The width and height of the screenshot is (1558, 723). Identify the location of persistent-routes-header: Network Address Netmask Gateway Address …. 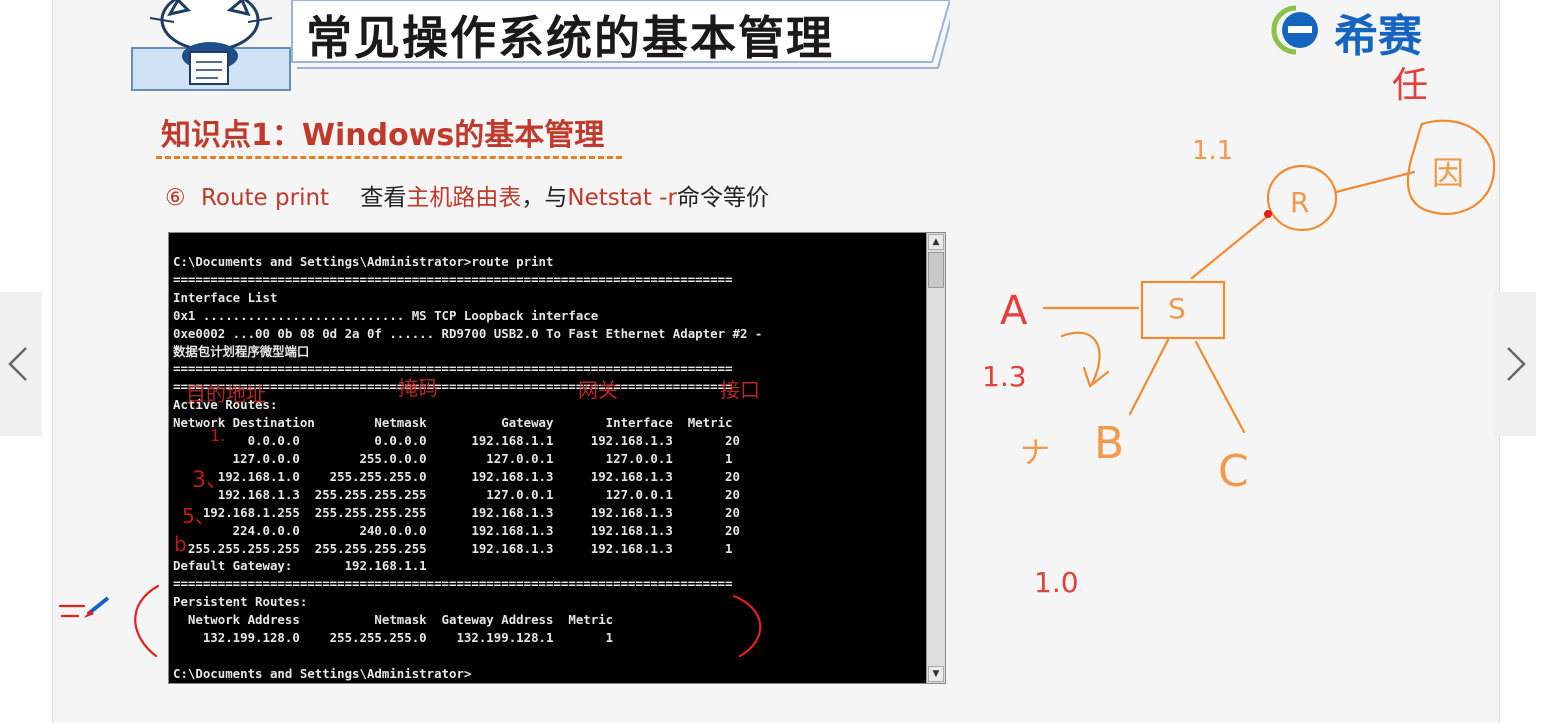
(393, 620).